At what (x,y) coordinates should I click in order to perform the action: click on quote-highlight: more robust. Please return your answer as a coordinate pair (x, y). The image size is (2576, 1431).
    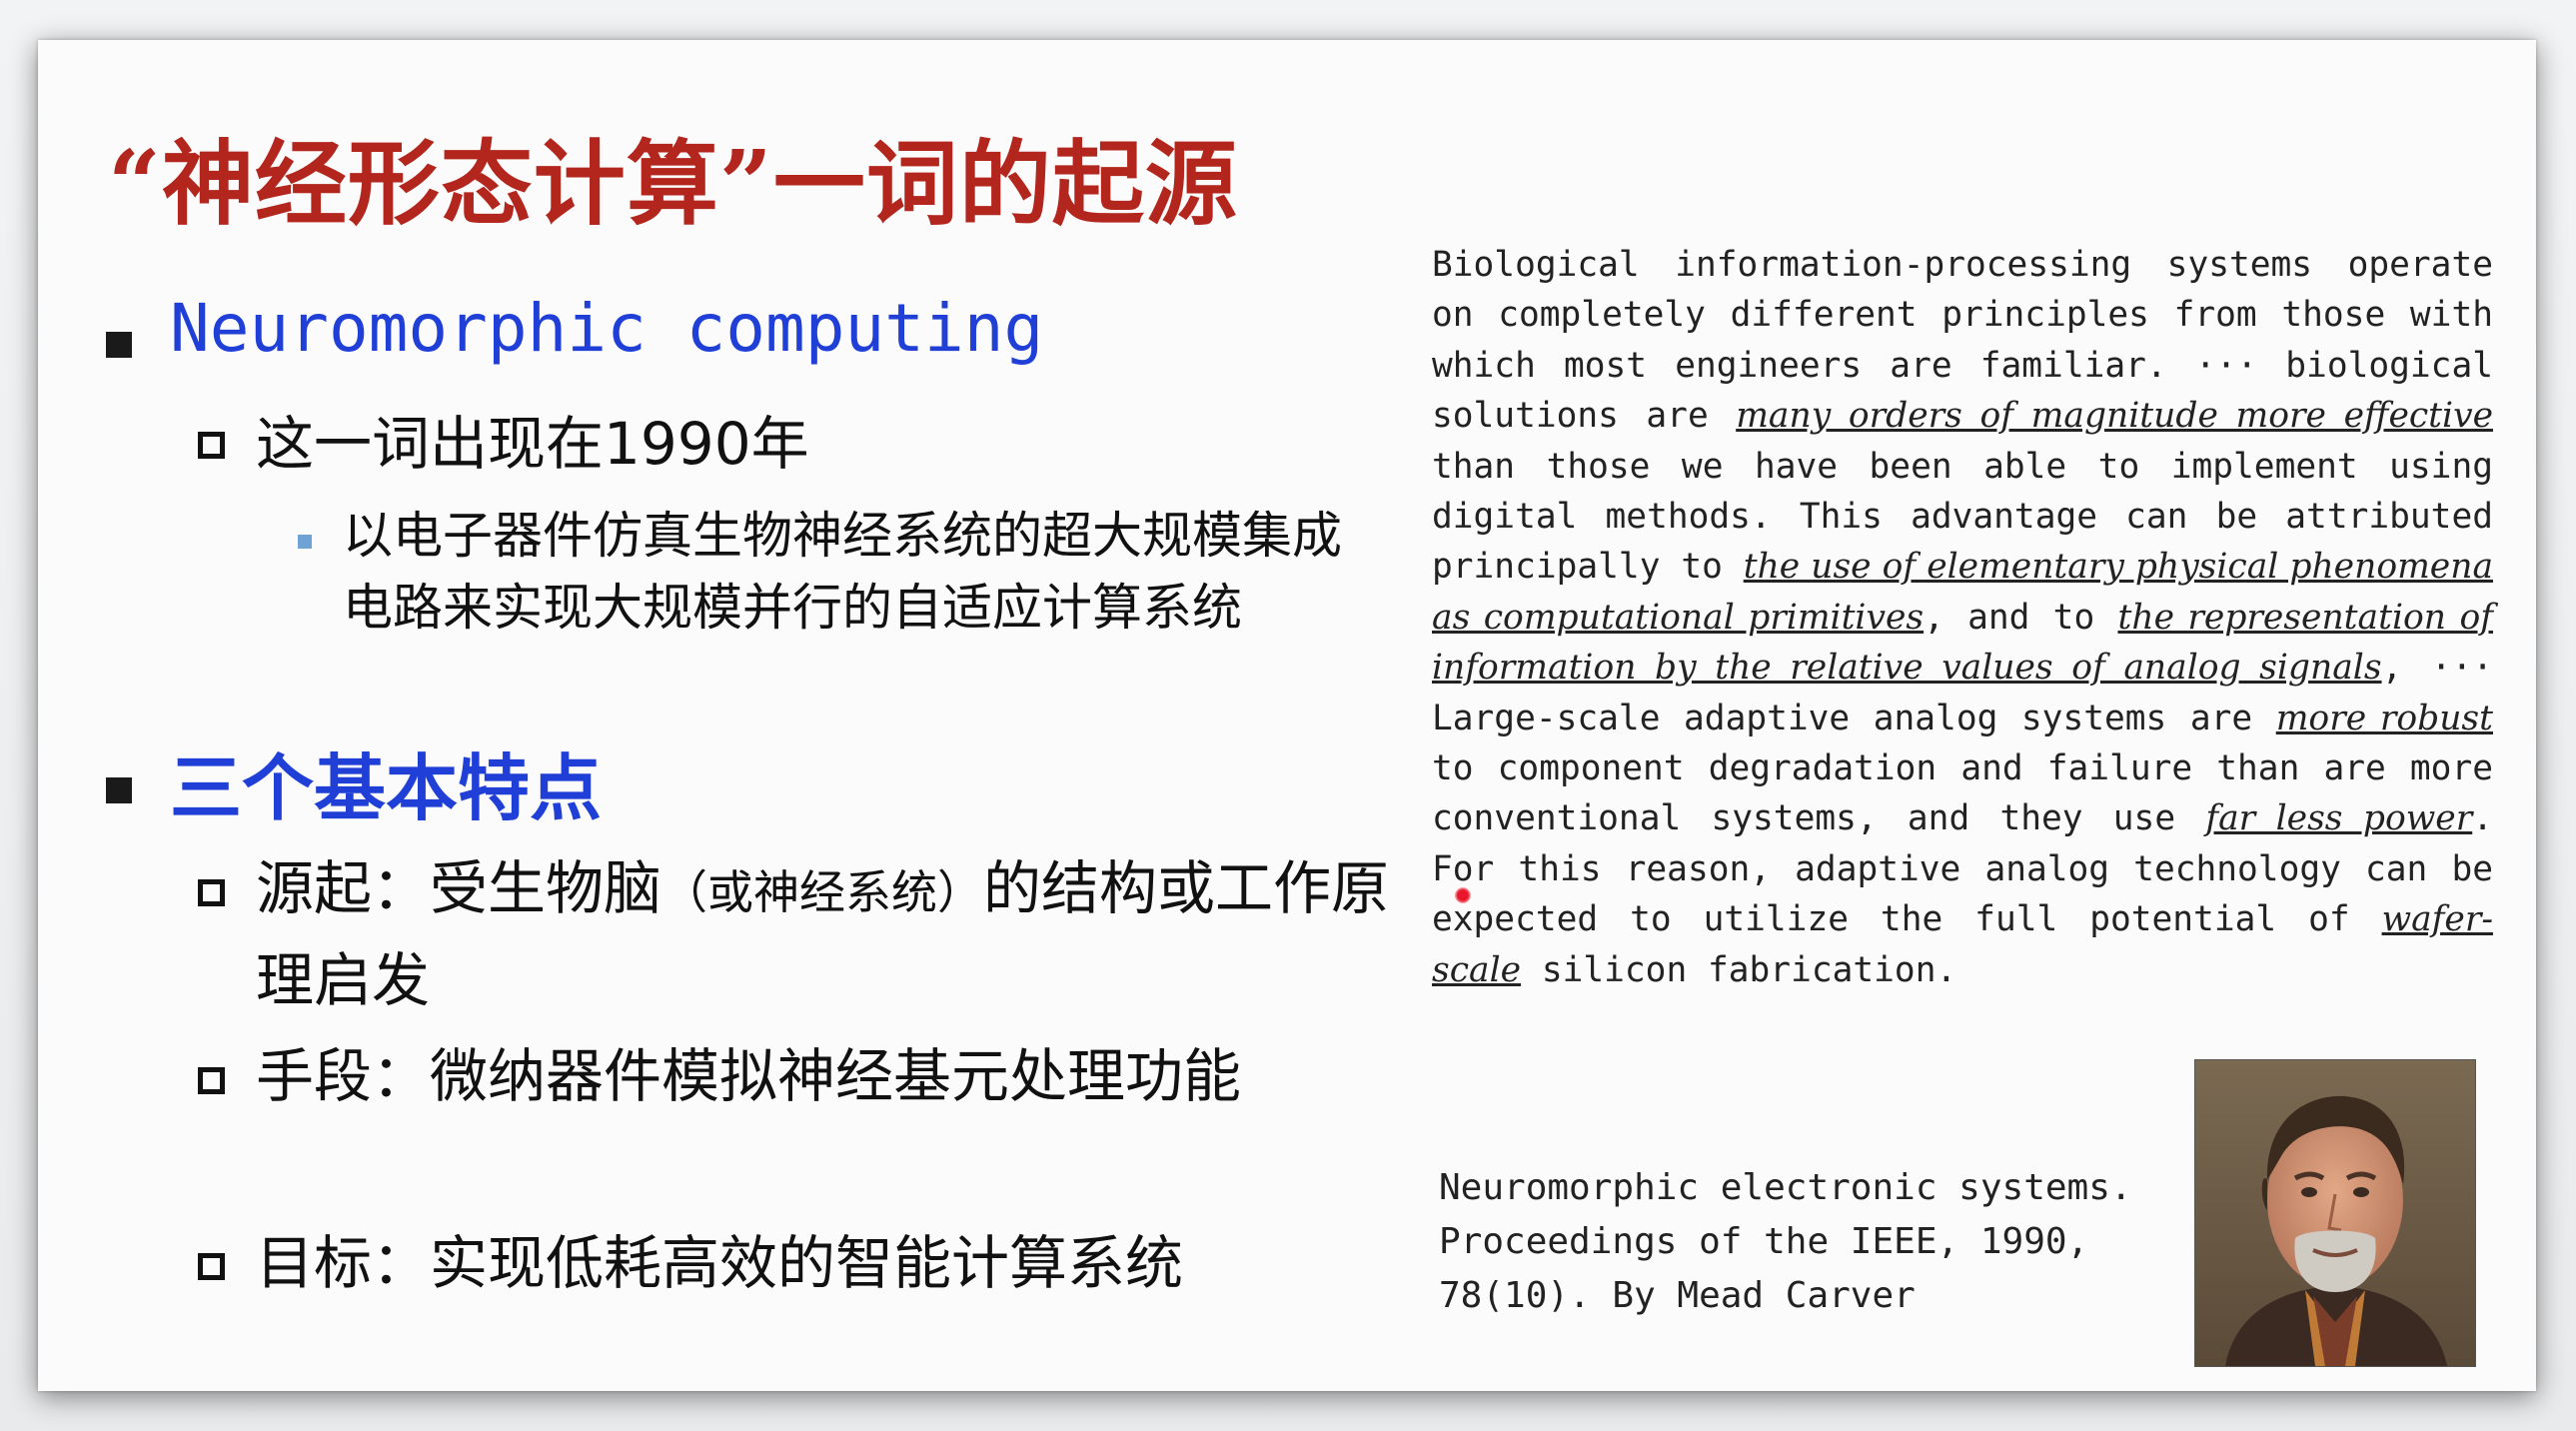
    Looking at the image, I should click on (2384, 718).